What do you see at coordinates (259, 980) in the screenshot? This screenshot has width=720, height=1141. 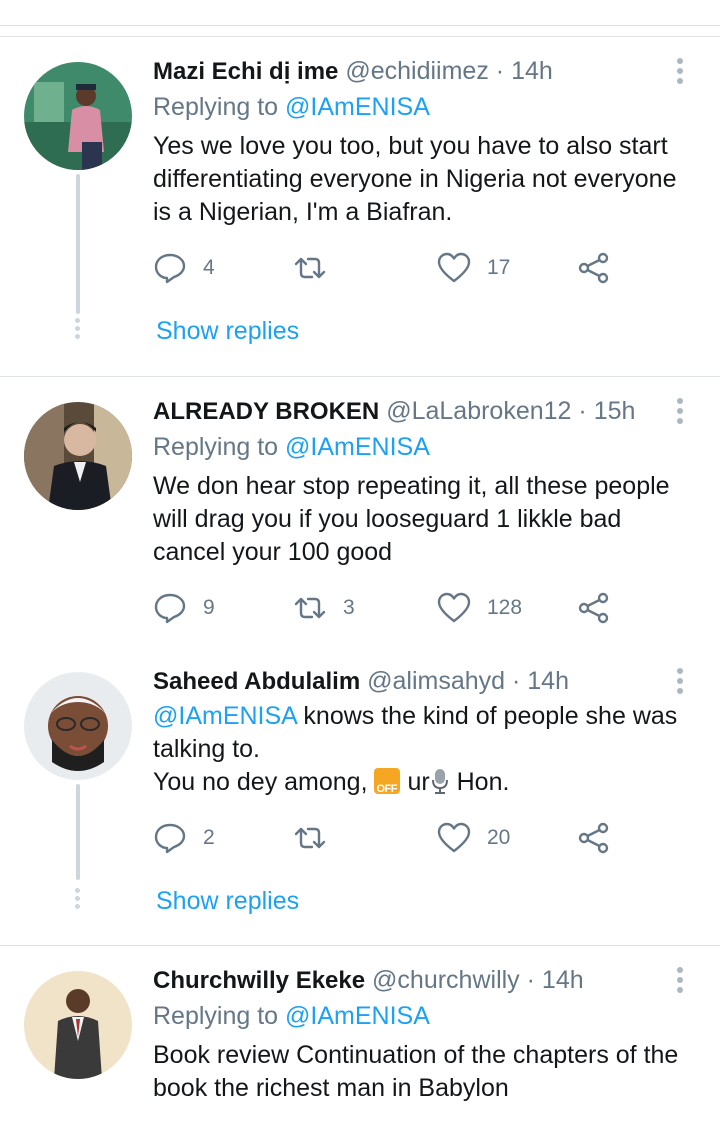 I see `display-name: Churchwilly Ekeke` at bounding box center [259, 980].